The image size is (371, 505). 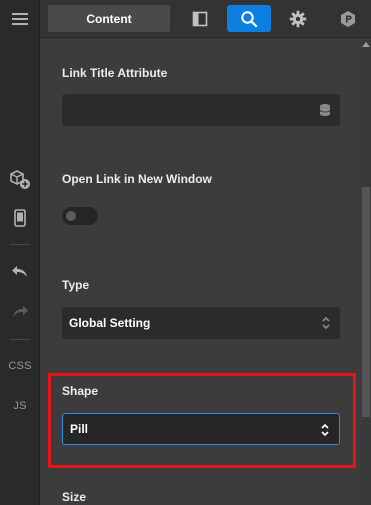 I want to click on device-preview-button, so click(x=20, y=218).